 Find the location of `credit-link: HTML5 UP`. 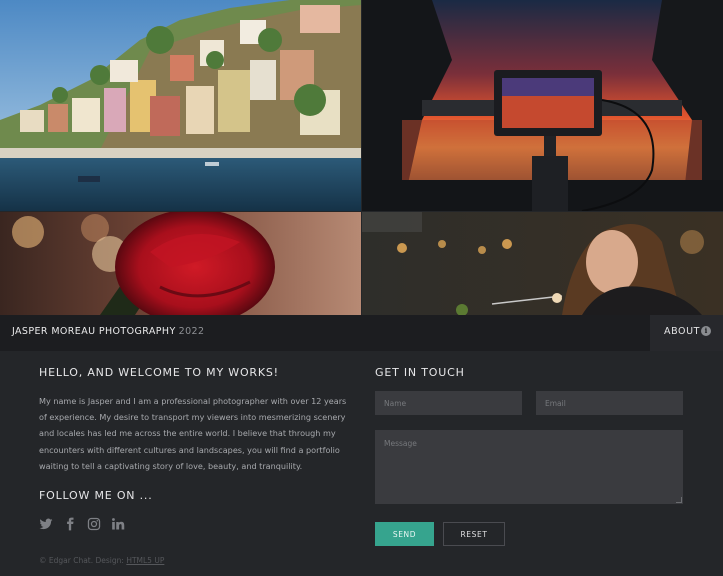

credit-link: HTML5 UP is located at coordinates (145, 560).